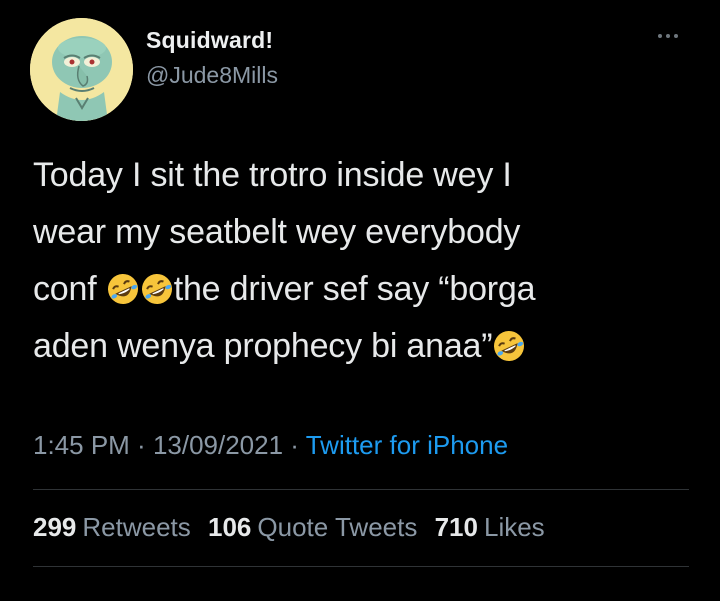 The image size is (720, 601). I want to click on tweet-line-3-text-b: the driver sef say “borga, so click(354, 289).